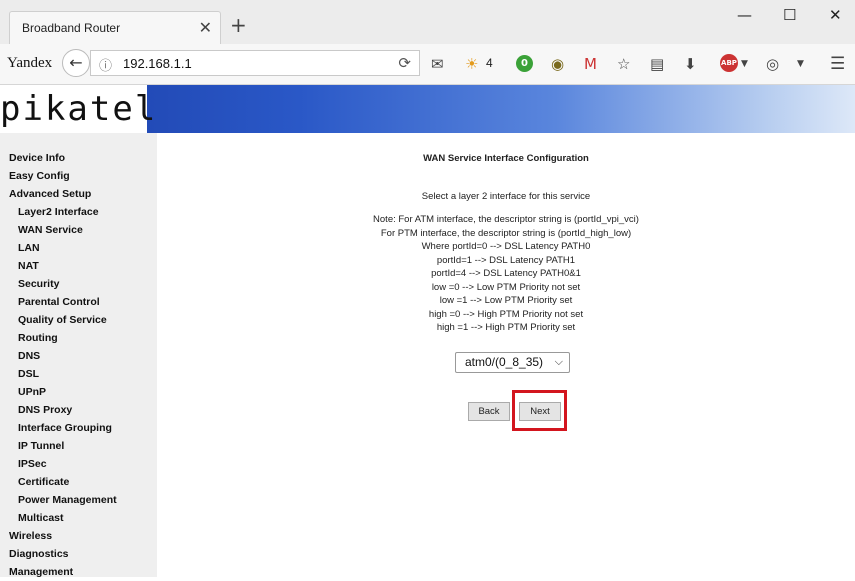  Describe the element at coordinates (205, 27) in the screenshot. I see `tab-close-icon: ✕` at that location.